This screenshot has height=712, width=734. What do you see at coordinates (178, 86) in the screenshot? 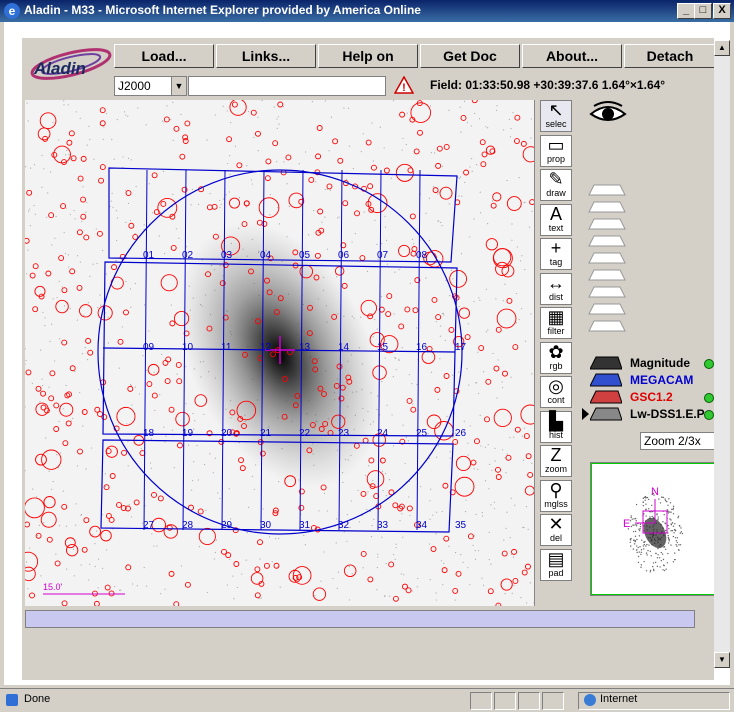
I see `chevron-down-icon: ▼` at bounding box center [178, 86].